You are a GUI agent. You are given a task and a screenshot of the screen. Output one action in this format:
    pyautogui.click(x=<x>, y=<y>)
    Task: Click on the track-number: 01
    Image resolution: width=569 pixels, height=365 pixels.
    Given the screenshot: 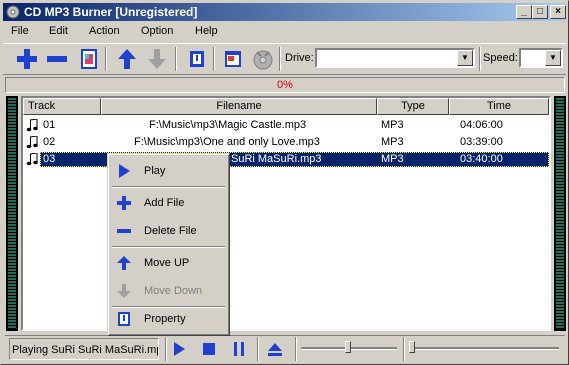 What is the action you would take?
    pyautogui.click(x=49, y=125)
    